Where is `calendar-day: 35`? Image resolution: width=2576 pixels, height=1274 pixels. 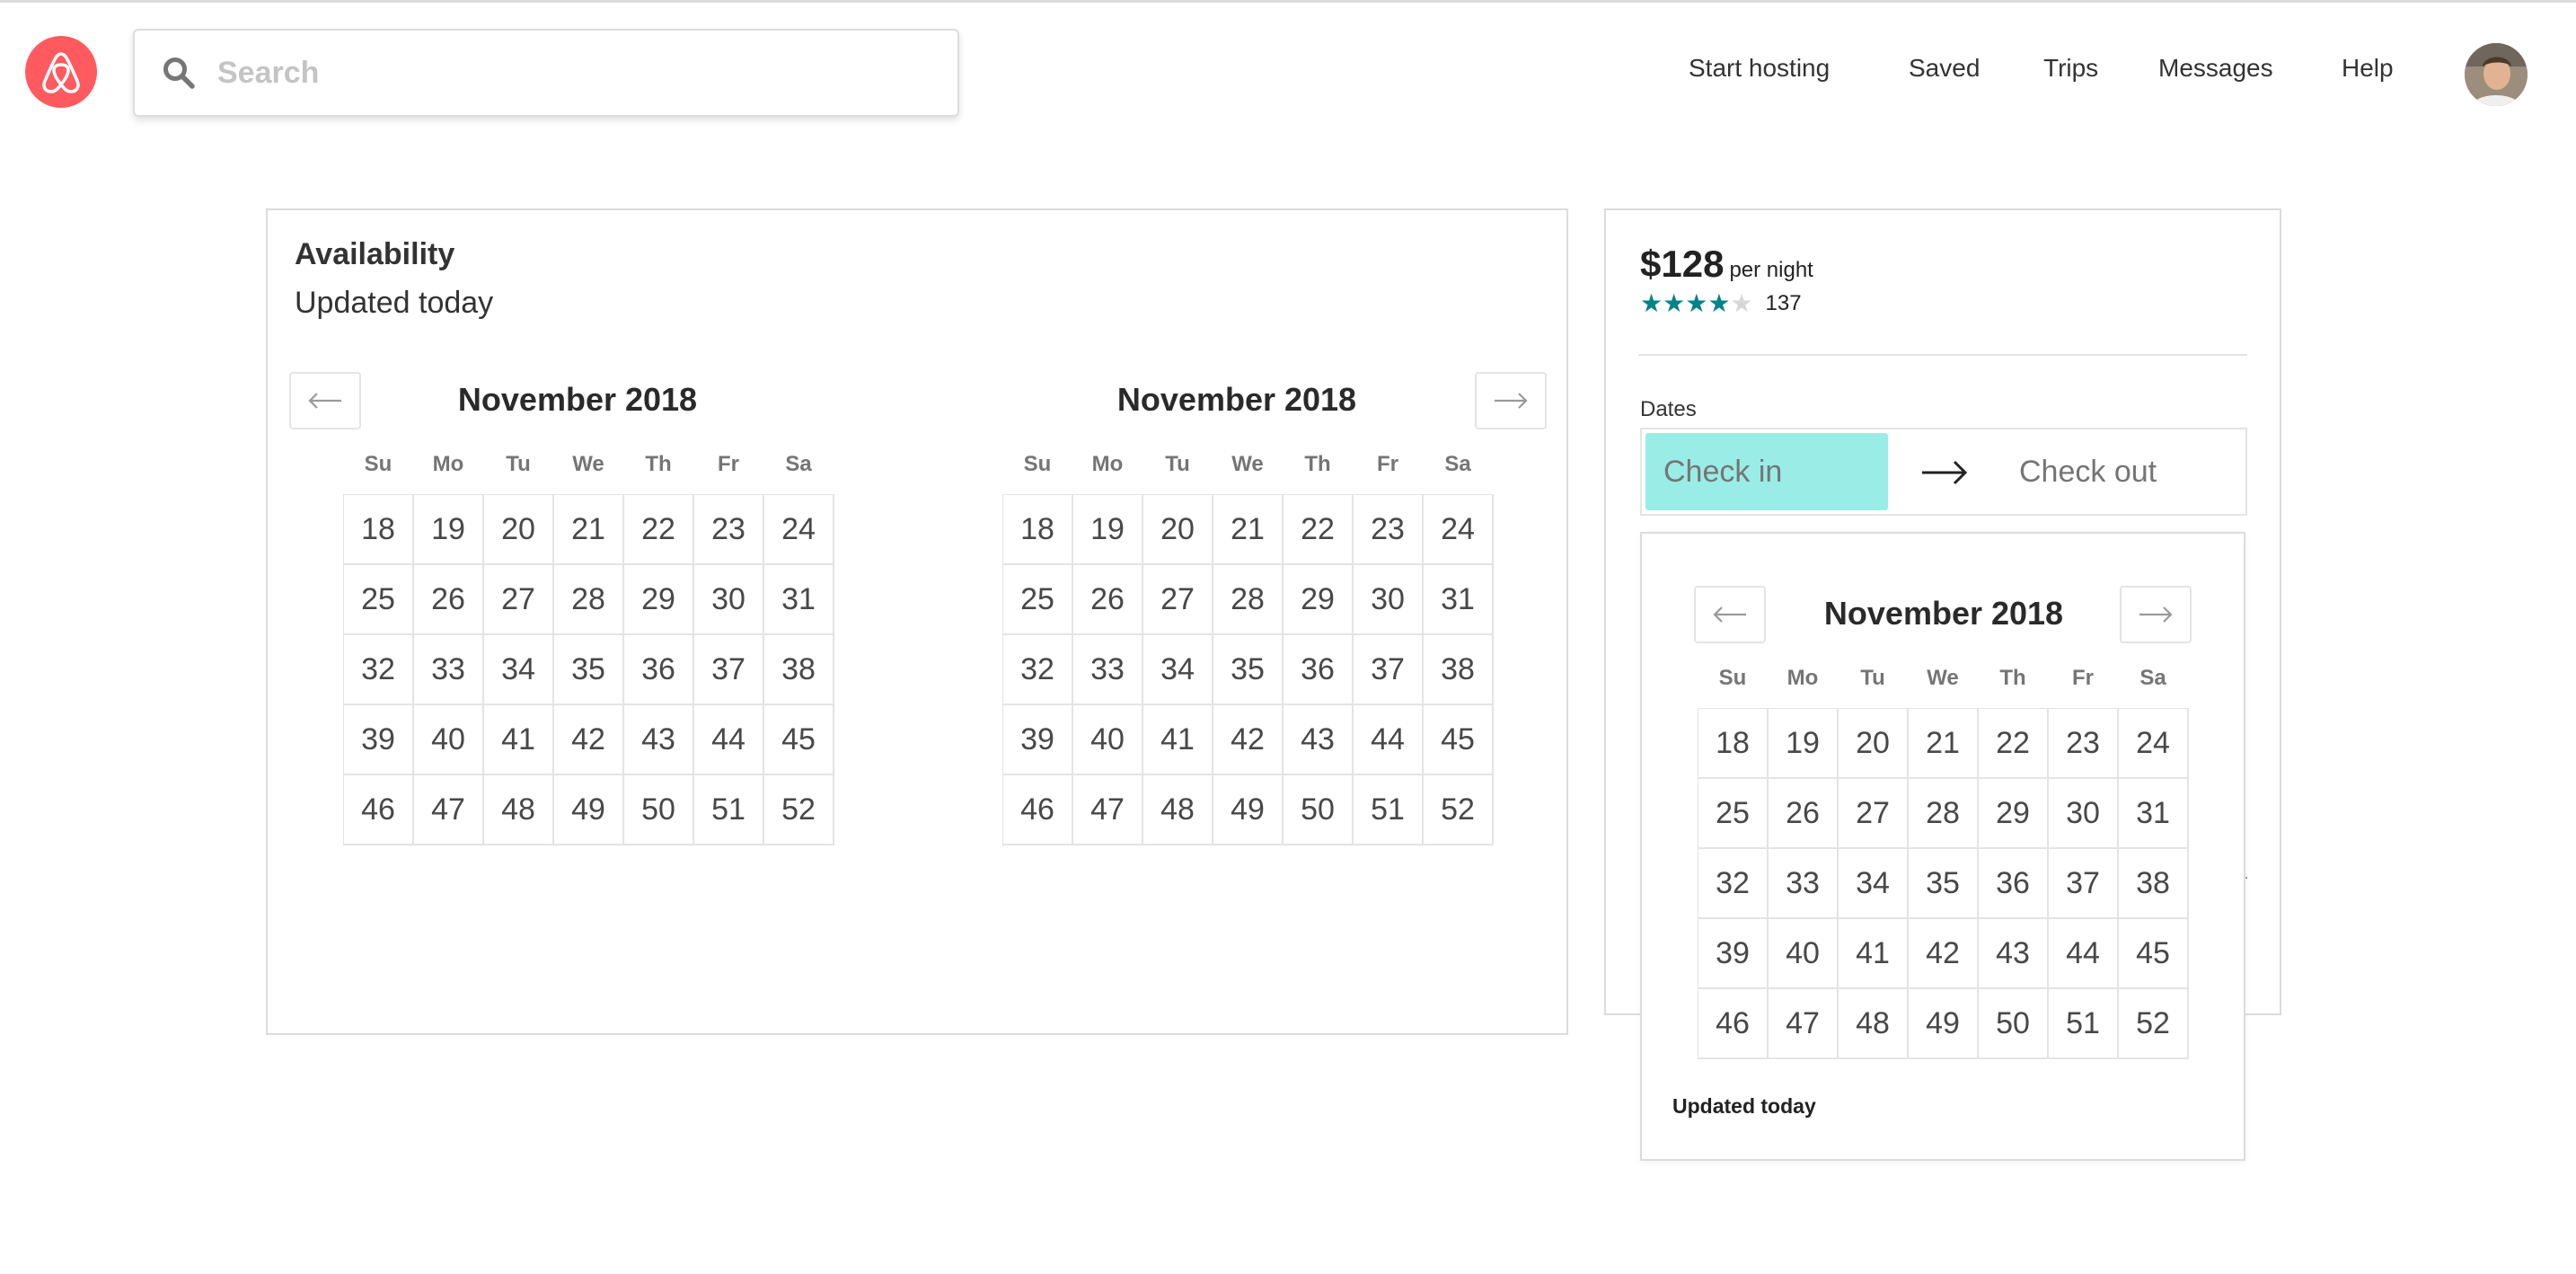 calendar-day: 35 is located at coordinates (589, 670).